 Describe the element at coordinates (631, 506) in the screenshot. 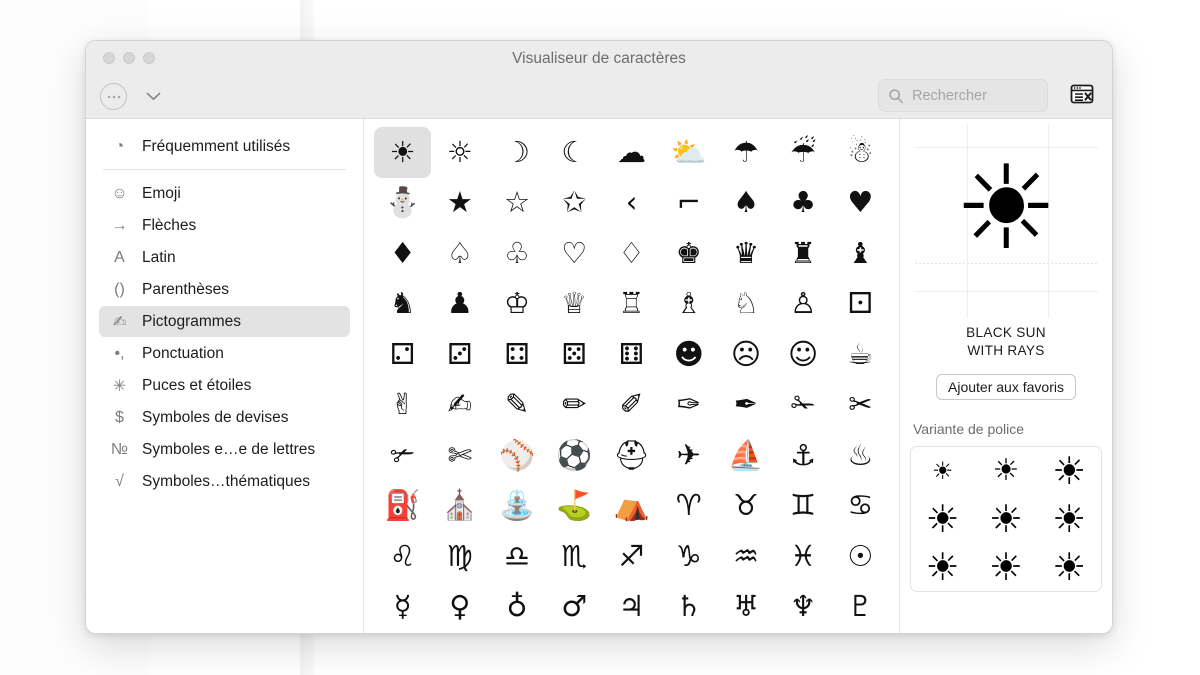

I see `glyph-cell: ⛺` at that location.